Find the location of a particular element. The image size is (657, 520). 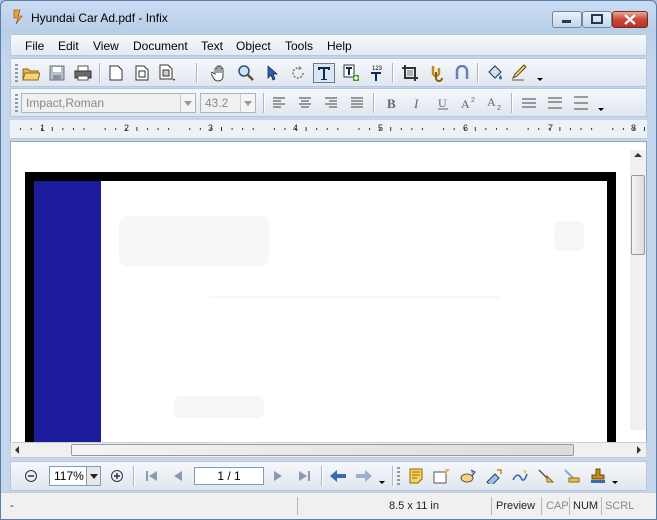

indent-icon is located at coordinates (581, 103).